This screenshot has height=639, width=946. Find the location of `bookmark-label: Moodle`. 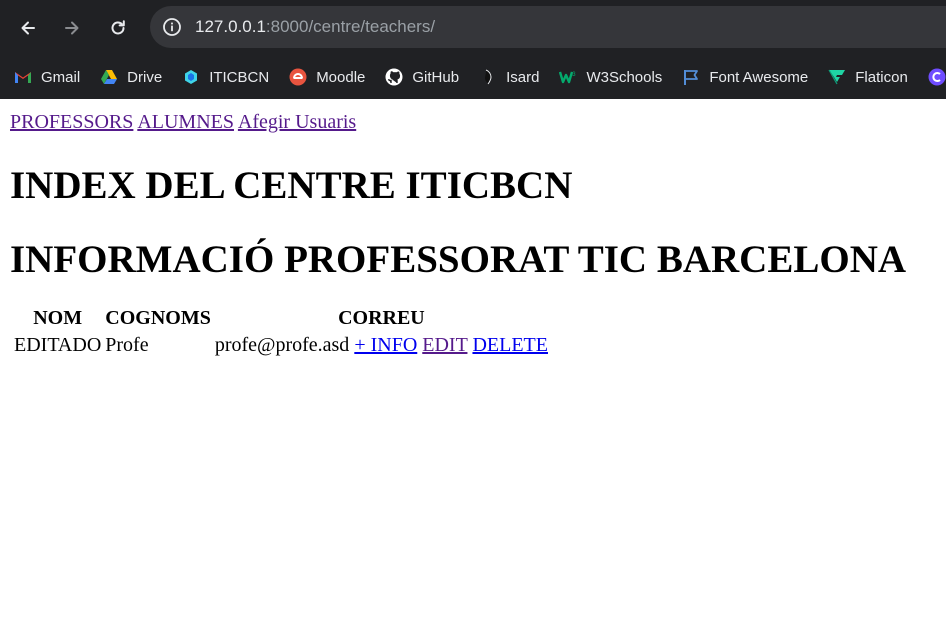

bookmark-label: Moodle is located at coordinates (341, 77).